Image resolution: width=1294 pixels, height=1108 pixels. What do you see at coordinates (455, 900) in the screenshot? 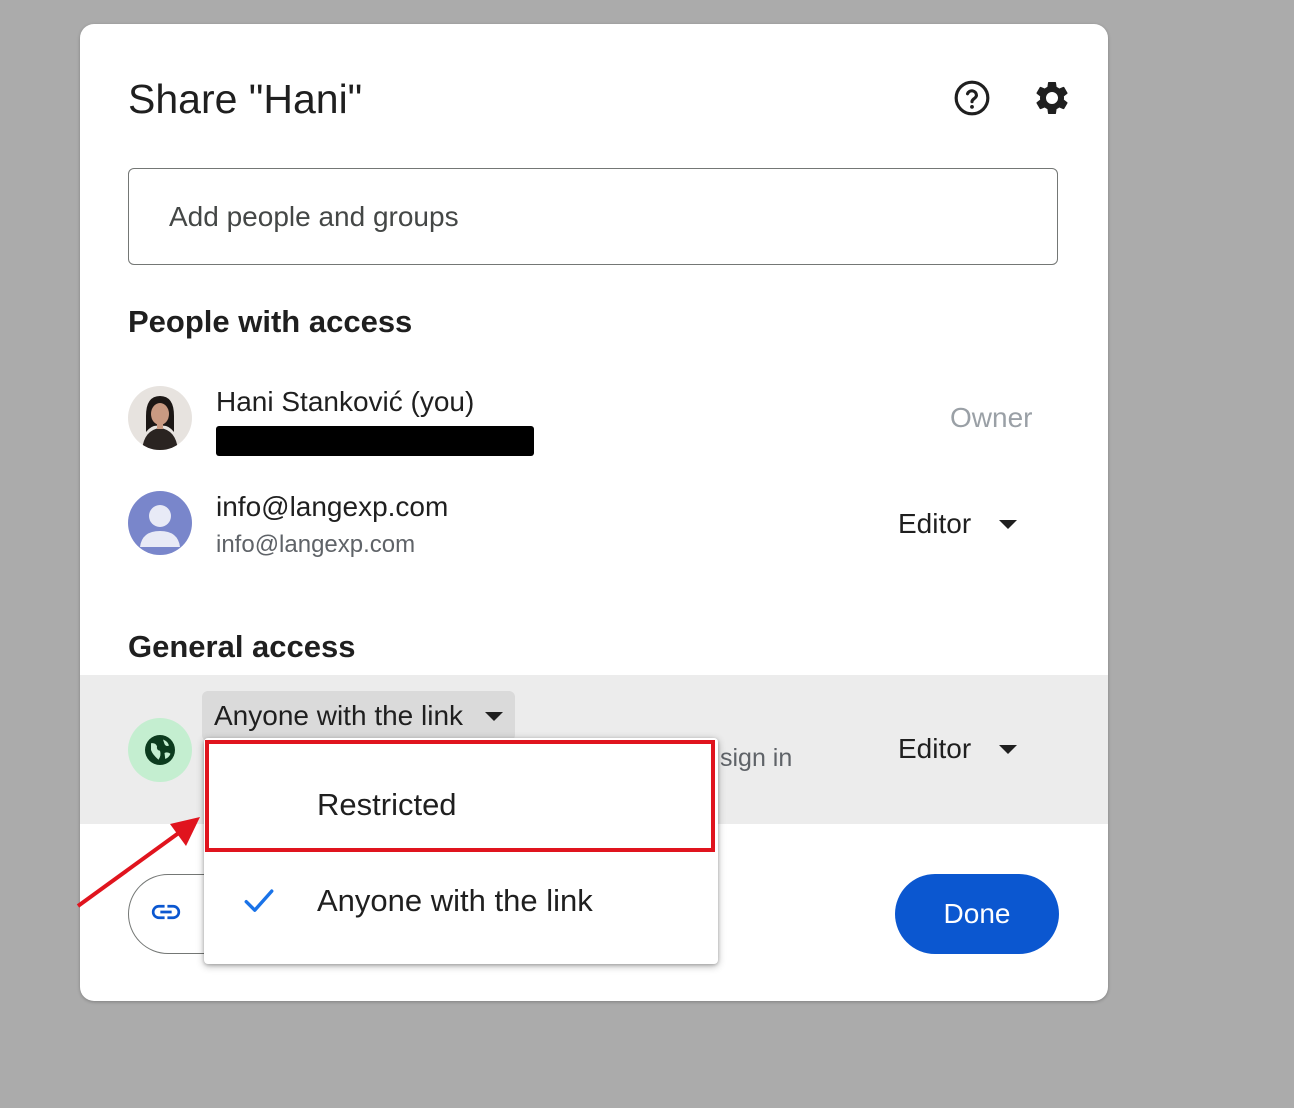
I see `menu-item-label: Anyone with the link` at bounding box center [455, 900].